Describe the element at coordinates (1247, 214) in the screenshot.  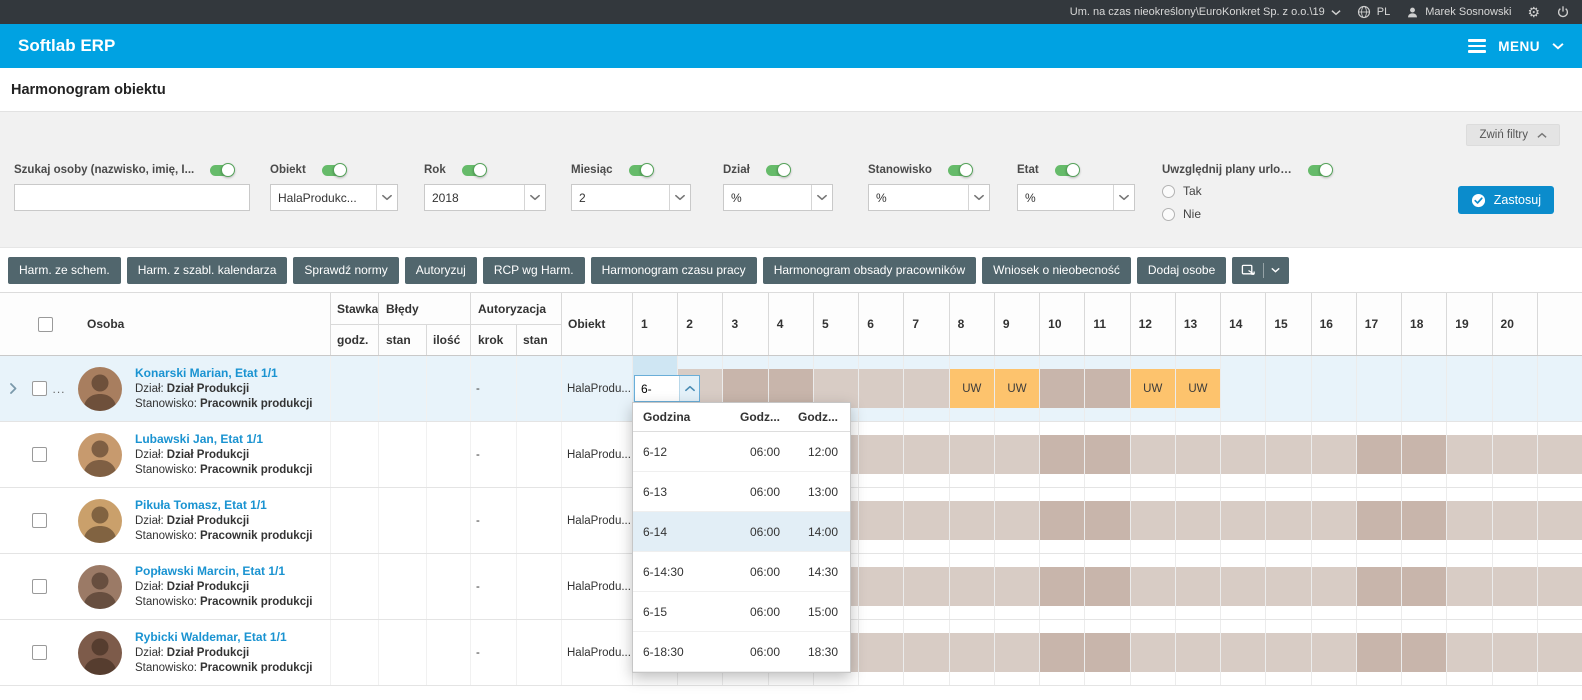
I see `radio-nie: Nie` at that location.